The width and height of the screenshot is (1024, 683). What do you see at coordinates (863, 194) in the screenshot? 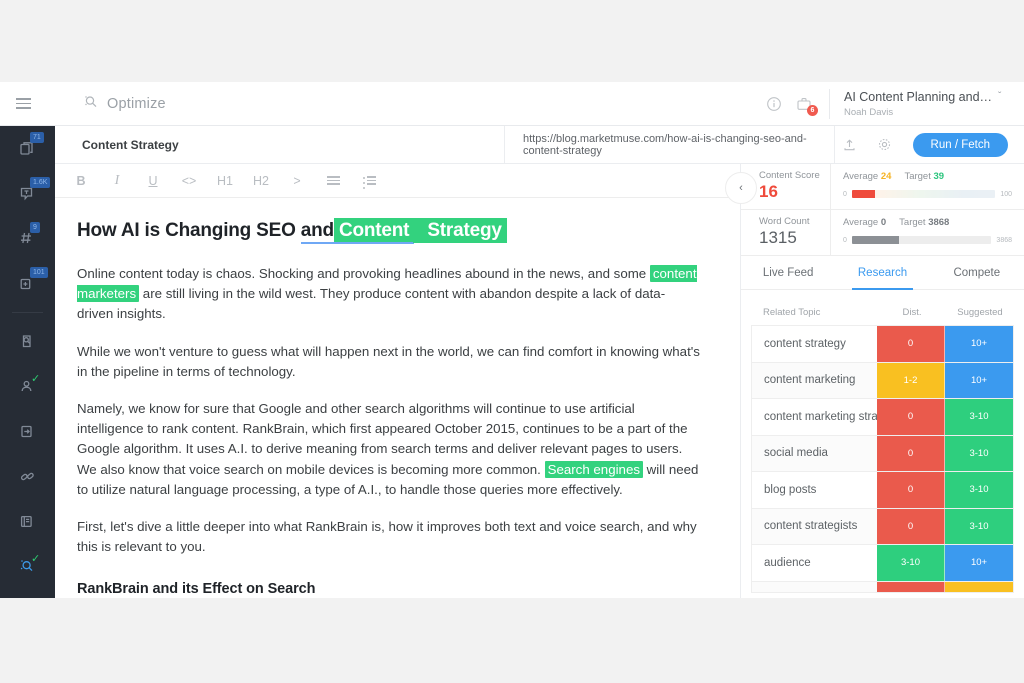
I see `content-score-bar-fill` at bounding box center [863, 194].